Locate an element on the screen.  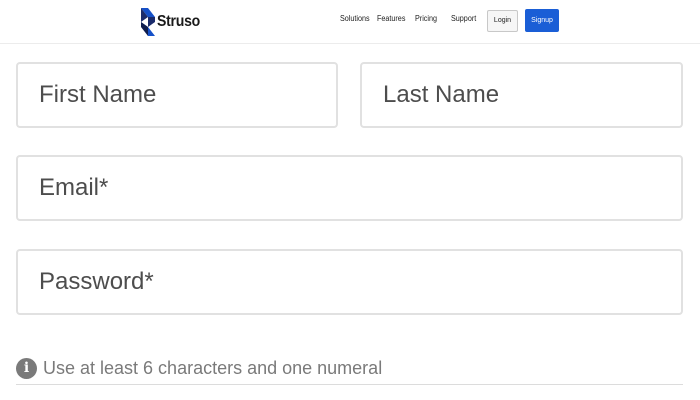
struso-logo-icon is located at coordinates (148, 22).